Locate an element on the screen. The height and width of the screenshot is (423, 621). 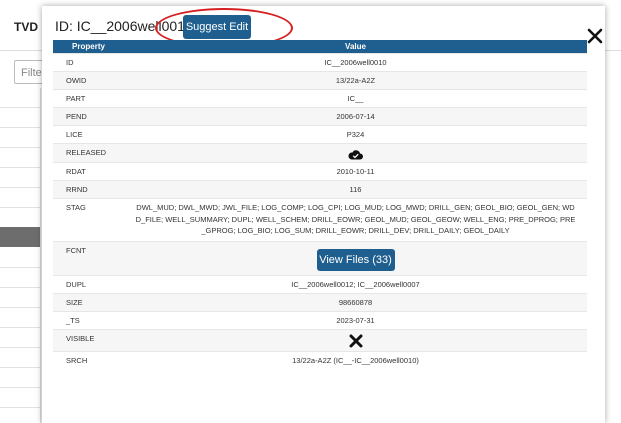
modal-title: ID: IC__2006well0010 is located at coordinates (124, 26).